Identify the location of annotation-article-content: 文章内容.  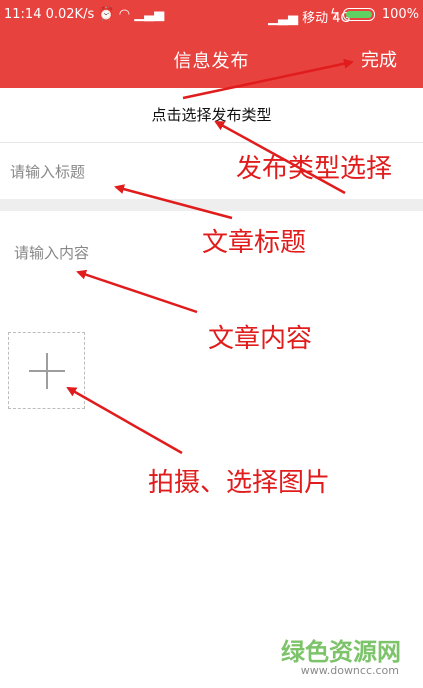
(260, 339).